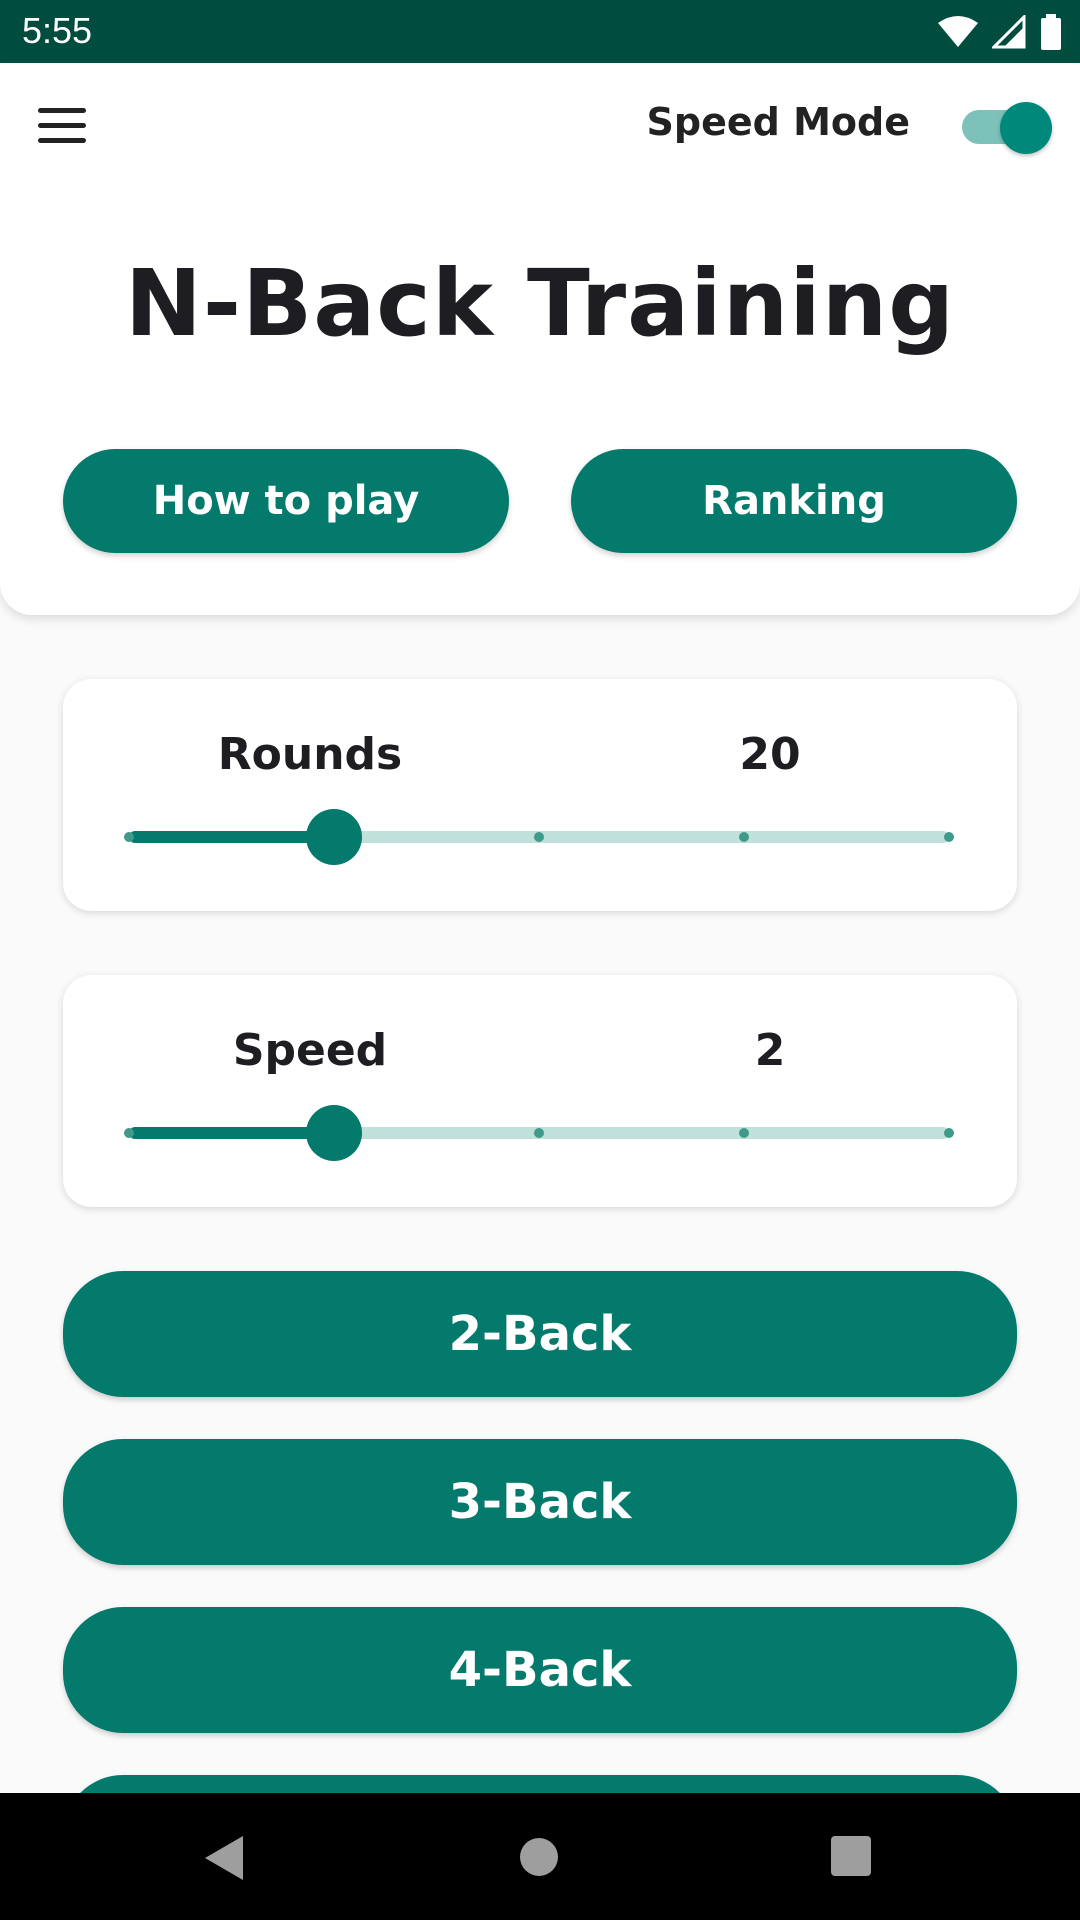 This screenshot has width=1080, height=1920. Describe the element at coordinates (1051, 32) in the screenshot. I see `battery-icon` at that location.